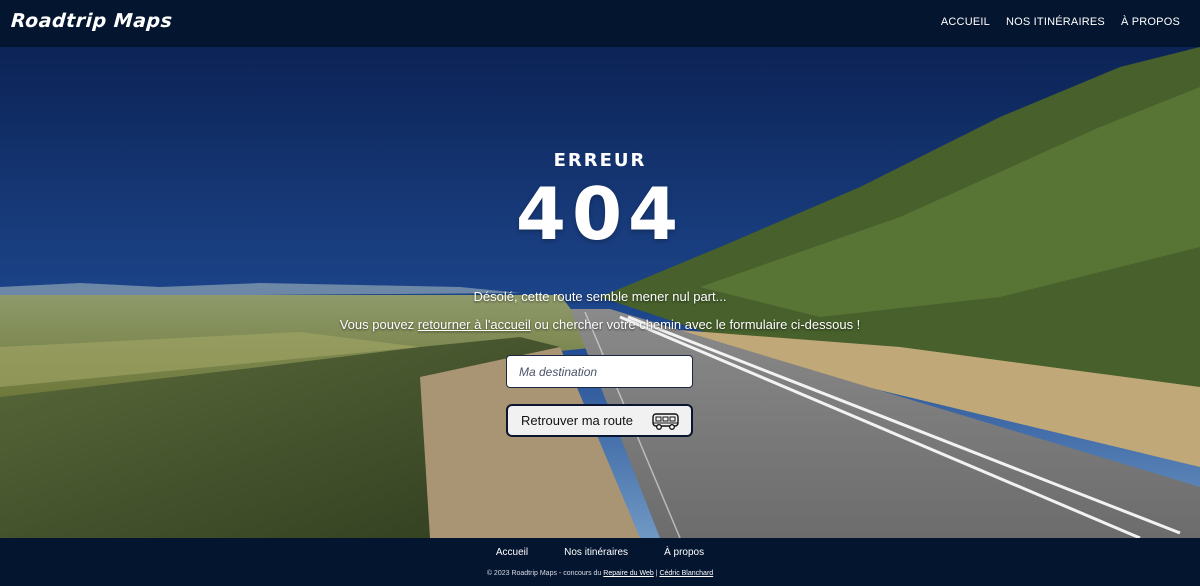 The width and height of the screenshot is (1200, 586). I want to click on van-icon, so click(665, 421).